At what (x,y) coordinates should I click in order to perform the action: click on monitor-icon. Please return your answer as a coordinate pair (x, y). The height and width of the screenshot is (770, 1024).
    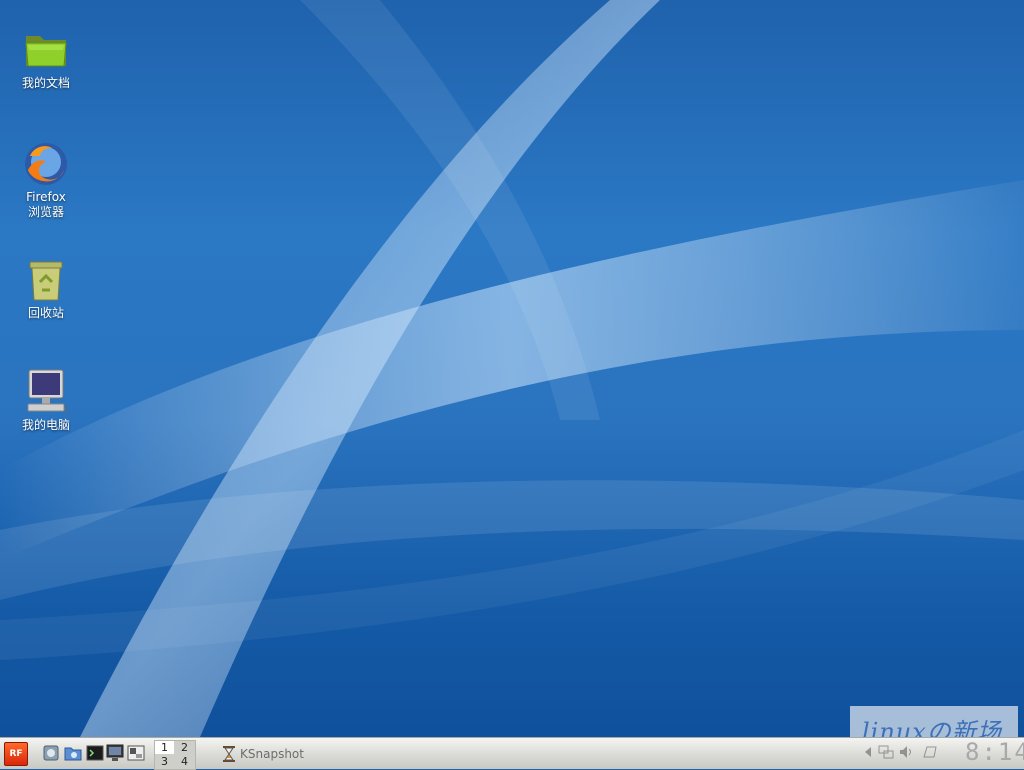
    Looking at the image, I should click on (115, 753).